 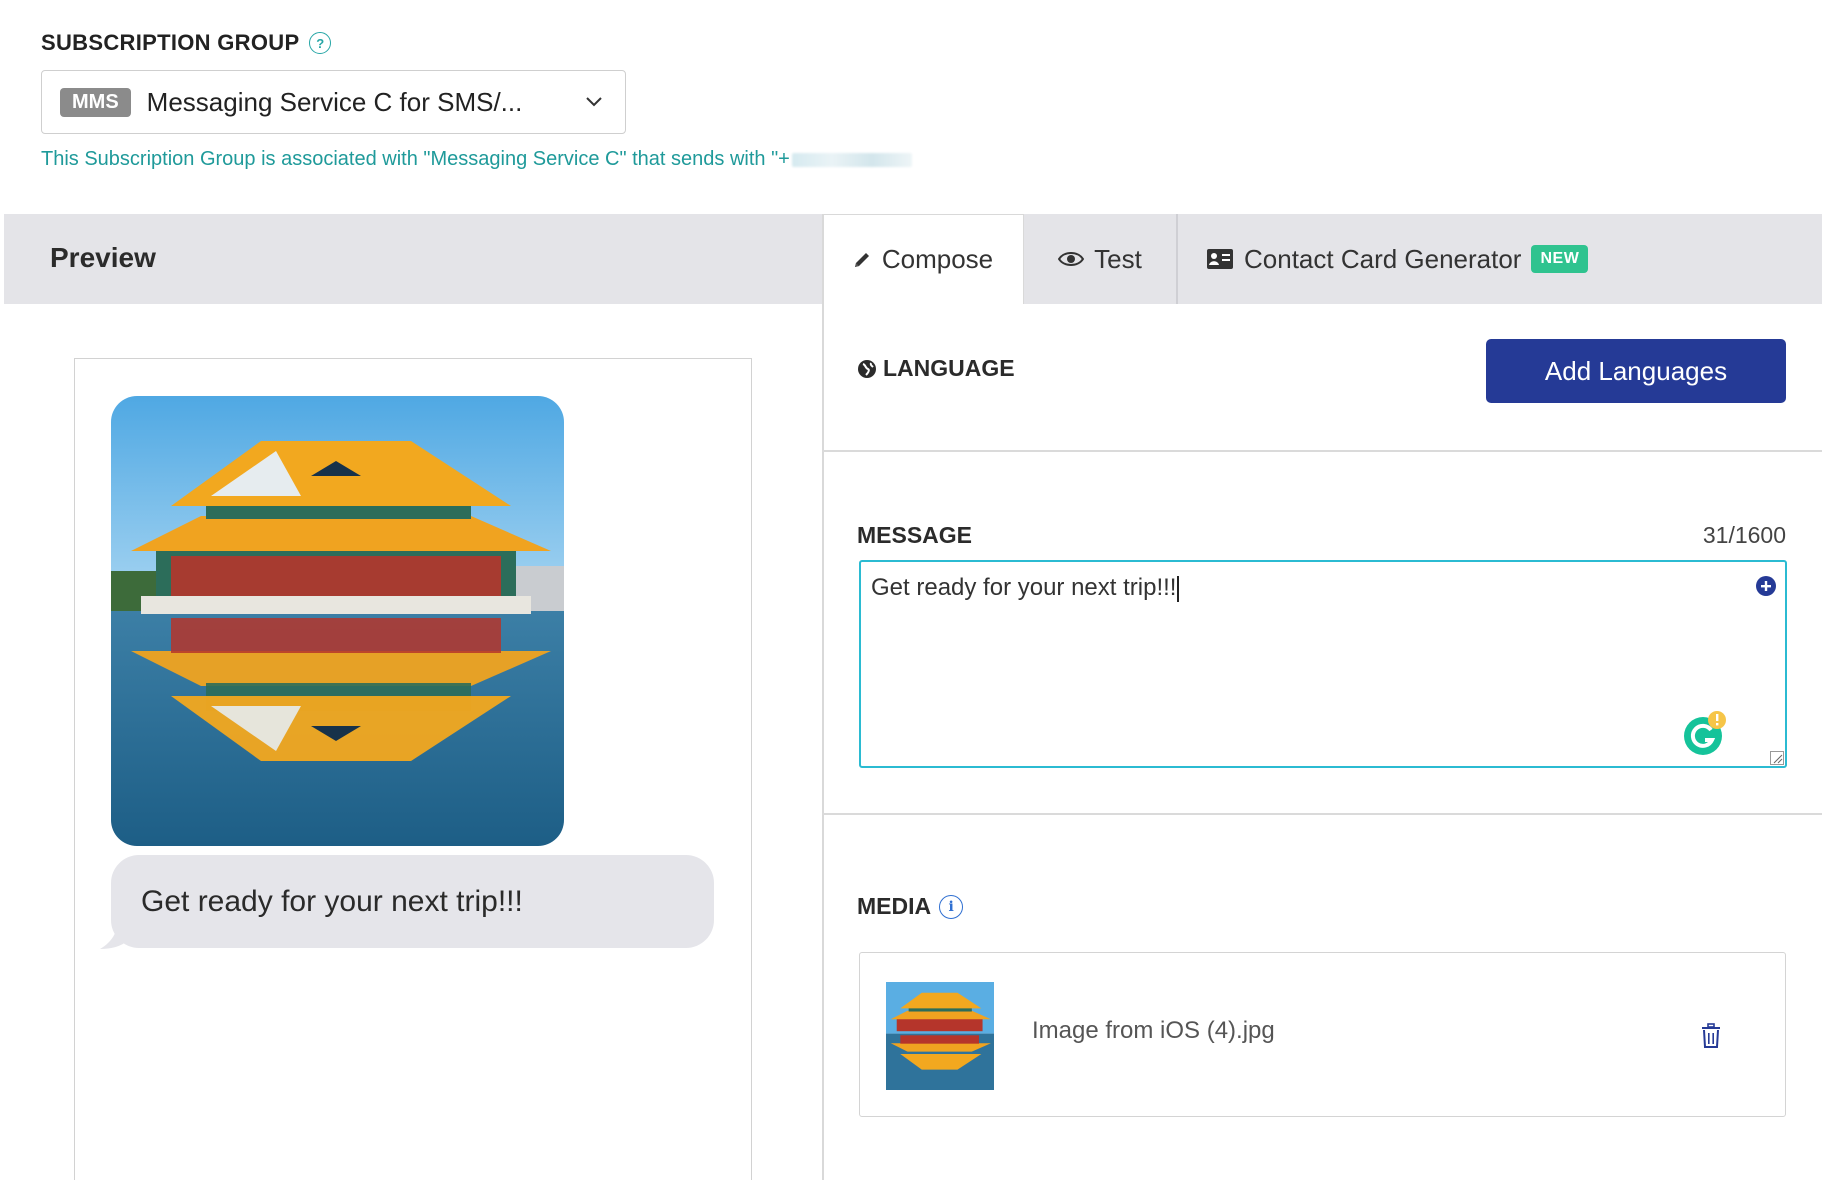 I want to click on globe-icon, so click(x=867, y=368).